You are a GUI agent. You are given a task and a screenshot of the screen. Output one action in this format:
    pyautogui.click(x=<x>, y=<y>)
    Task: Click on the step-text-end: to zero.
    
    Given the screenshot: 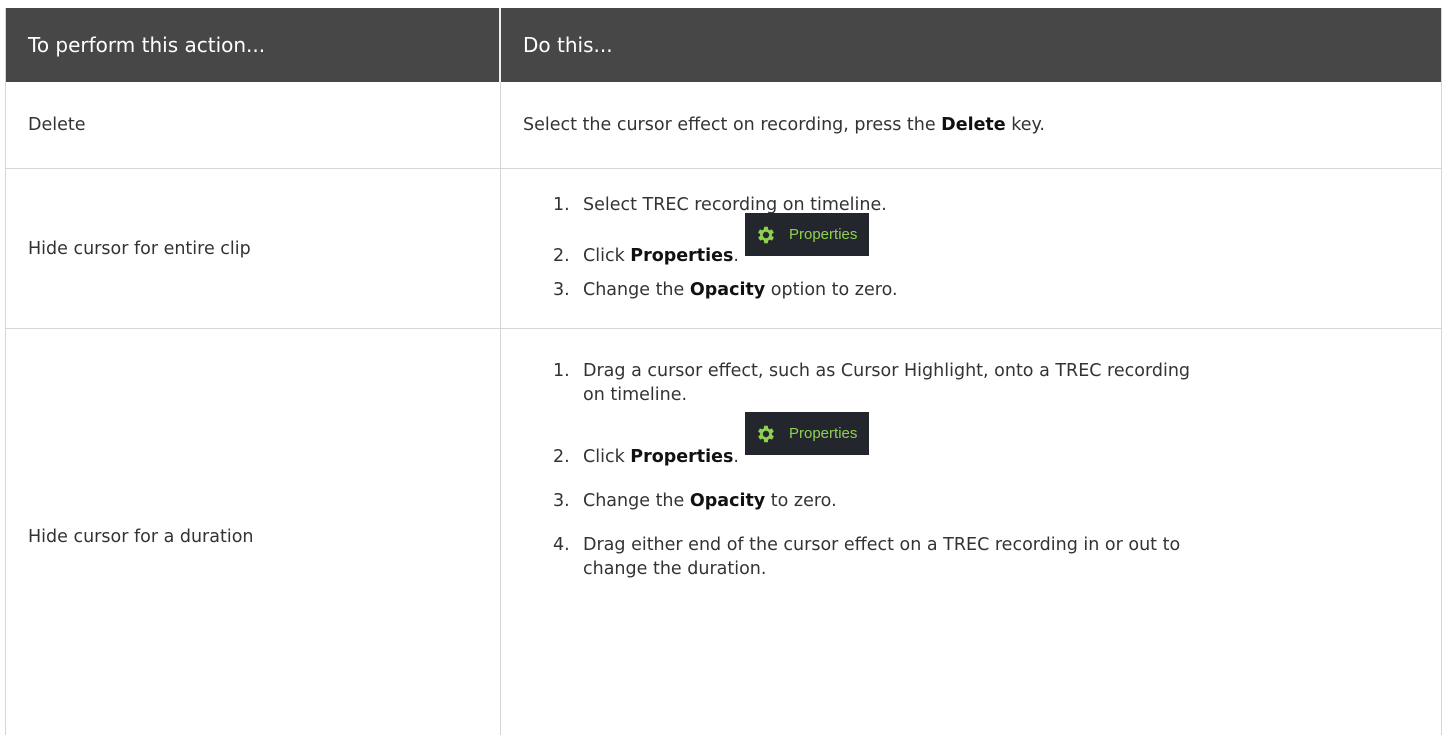 What is the action you would take?
    pyautogui.click(x=801, y=501)
    